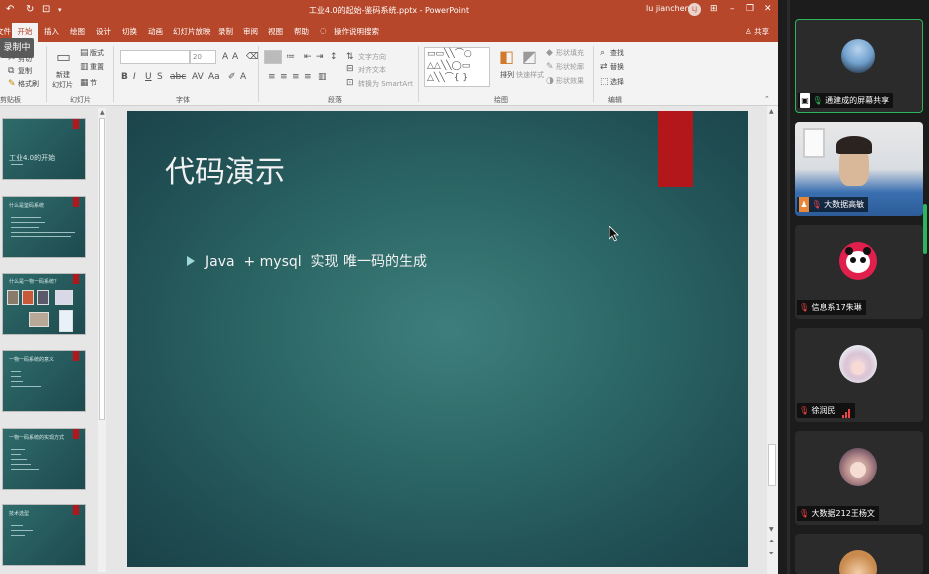 The width and height of the screenshot is (929, 574). Describe the element at coordinates (308, 77) in the screenshot. I see `justify-icon: ≡` at that location.